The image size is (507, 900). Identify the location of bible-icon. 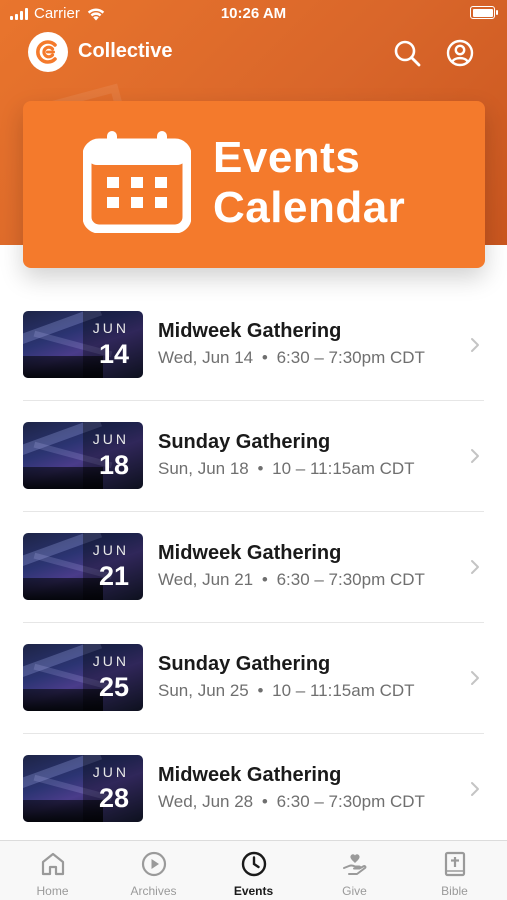
(454, 864).